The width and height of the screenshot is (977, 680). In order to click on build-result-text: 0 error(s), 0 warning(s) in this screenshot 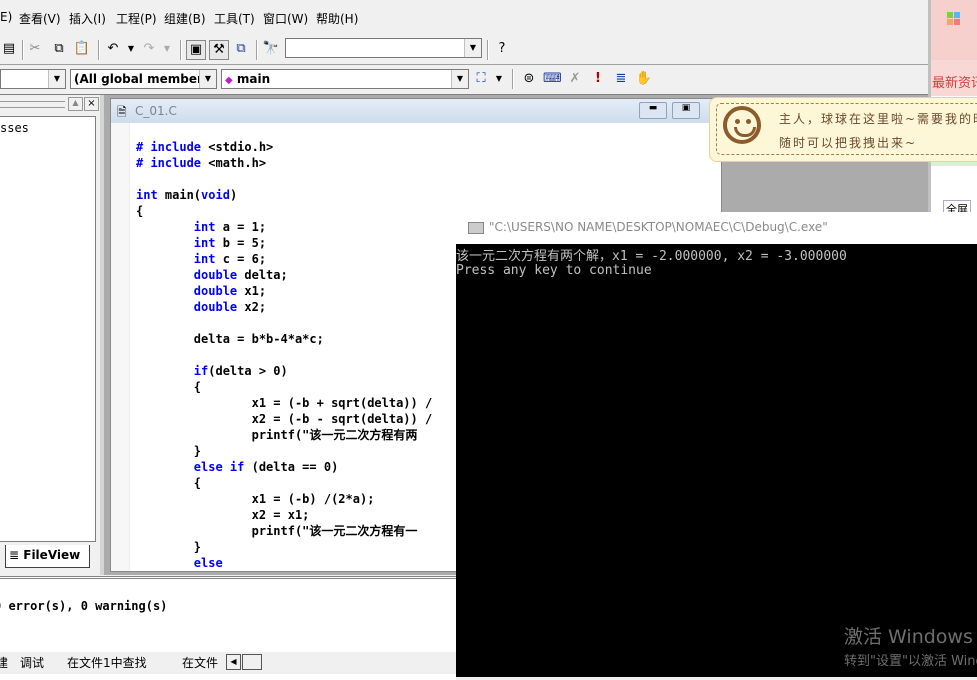, I will do `click(84, 606)`.